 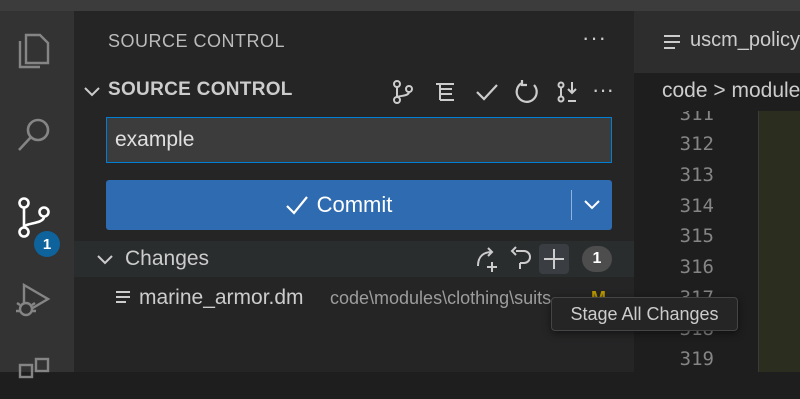 What do you see at coordinates (34, 51) in the screenshot?
I see `explorer-icon` at bounding box center [34, 51].